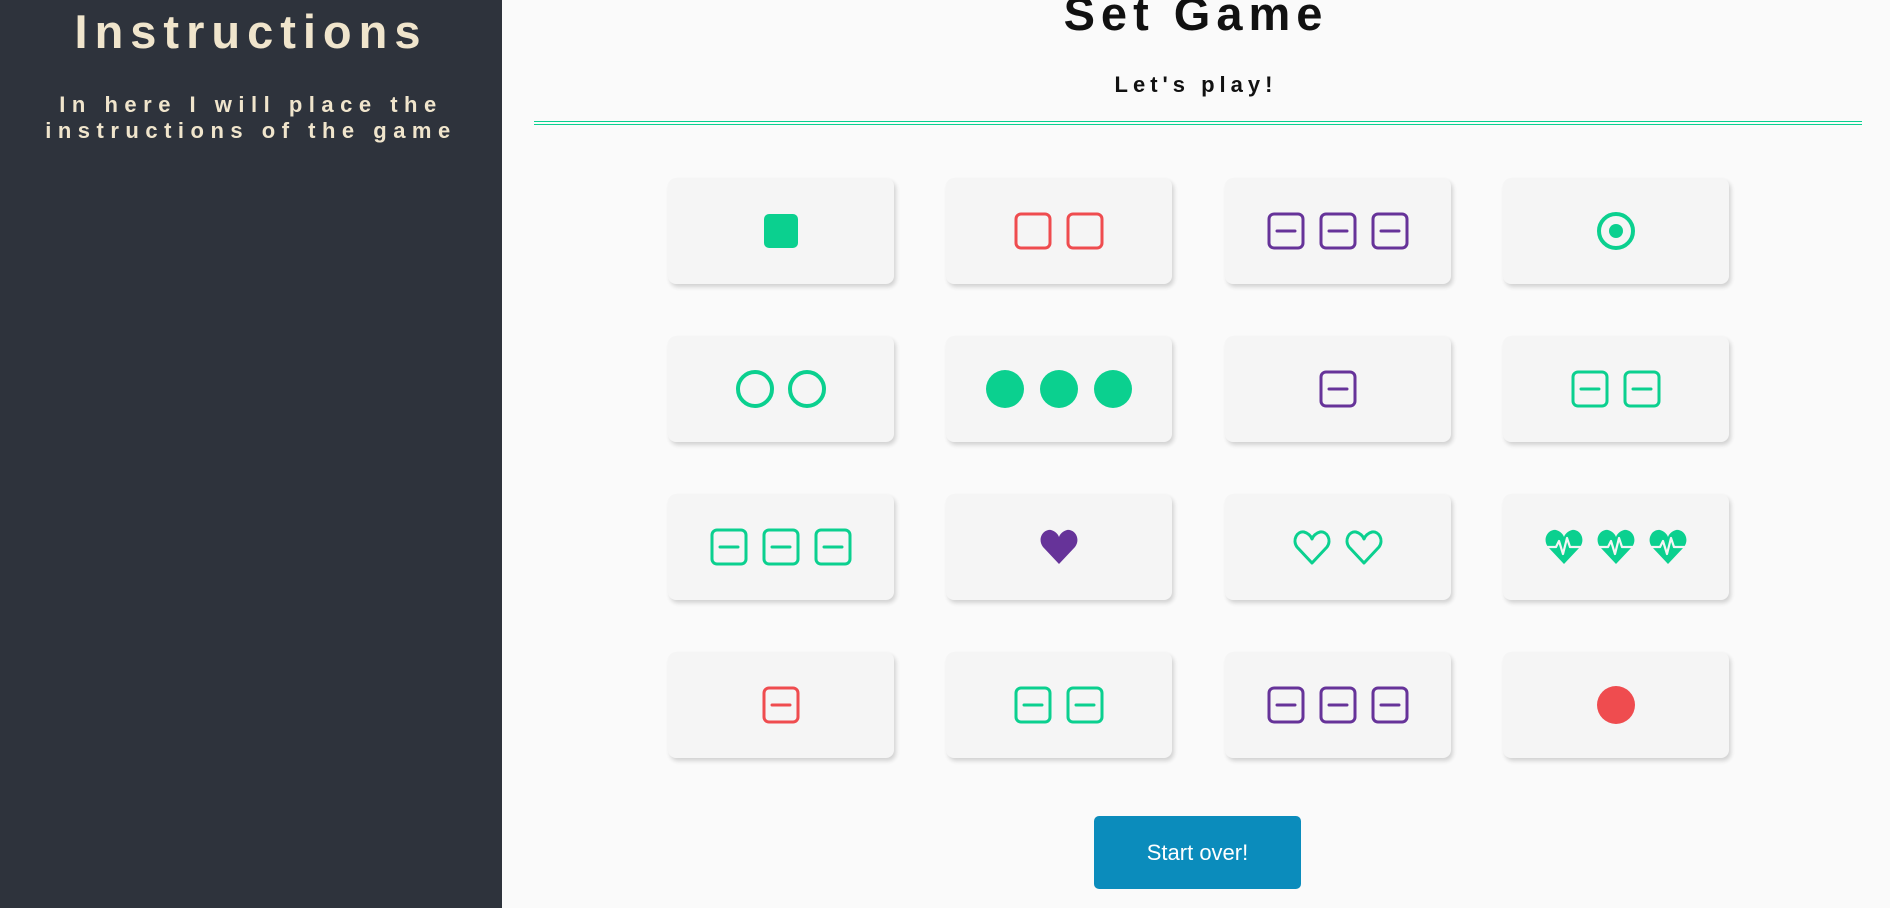 The height and width of the screenshot is (908, 1890). Describe the element at coordinates (1197, 852) in the screenshot. I see `start-over-button: Start over!` at that location.